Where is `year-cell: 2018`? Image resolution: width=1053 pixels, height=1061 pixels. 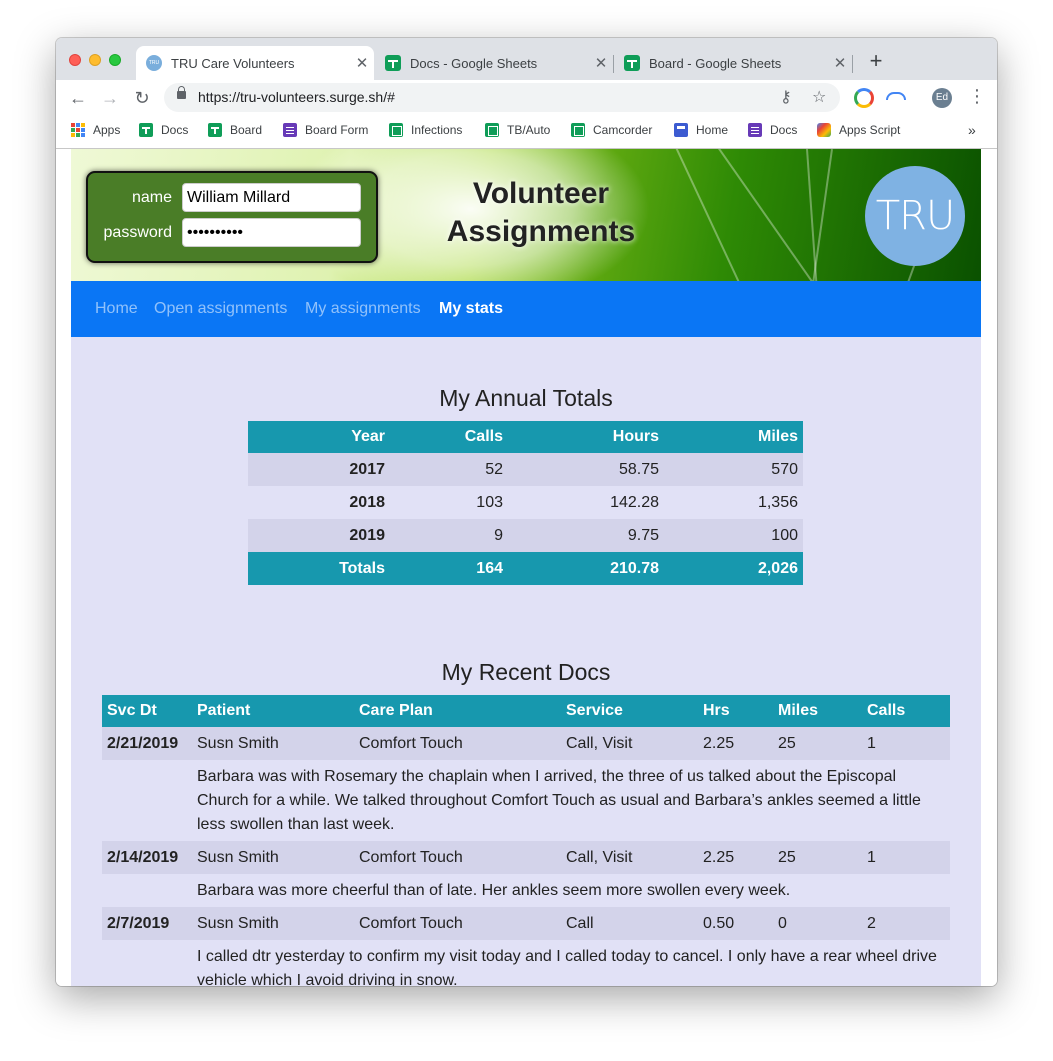 year-cell: 2018 is located at coordinates (319, 502).